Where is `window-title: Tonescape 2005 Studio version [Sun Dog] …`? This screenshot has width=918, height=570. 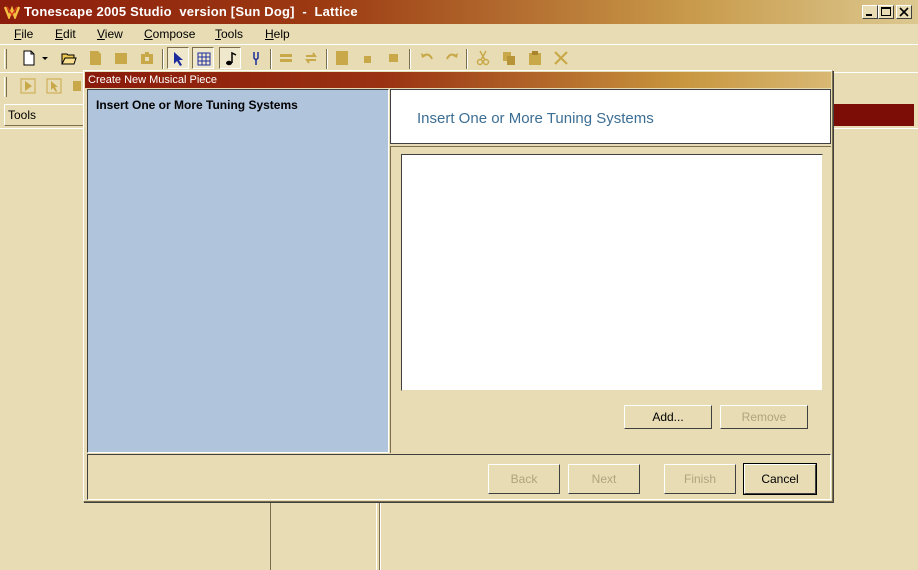
window-title: Tonescape 2005 Studio version [Sun Dog] … is located at coordinates (191, 11).